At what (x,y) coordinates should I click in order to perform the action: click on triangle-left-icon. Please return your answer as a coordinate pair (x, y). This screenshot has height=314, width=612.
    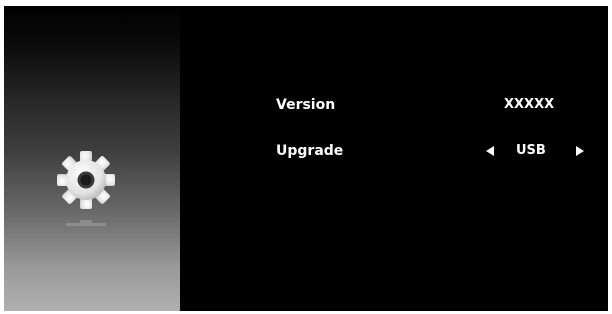
    Looking at the image, I should click on (490, 151).